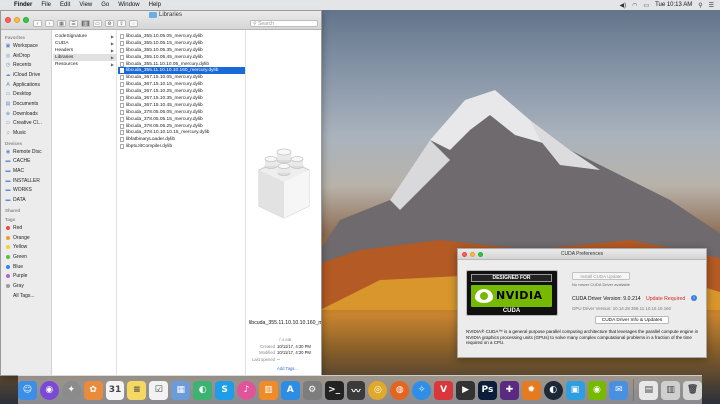  What do you see at coordinates (623, 5) in the screenshot?
I see `volume-icon: ◀)` at bounding box center [623, 5].